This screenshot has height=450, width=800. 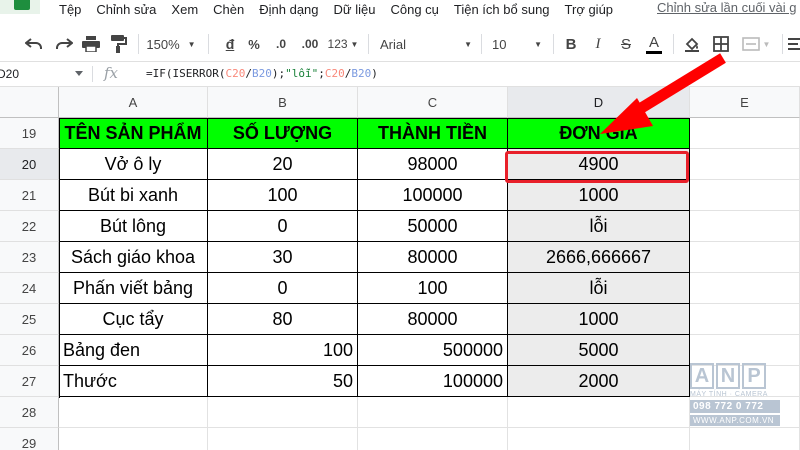 What do you see at coordinates (433, 164) in the screenshot?
I see `cell-c20: 98000` at bounding box center [433, 164].